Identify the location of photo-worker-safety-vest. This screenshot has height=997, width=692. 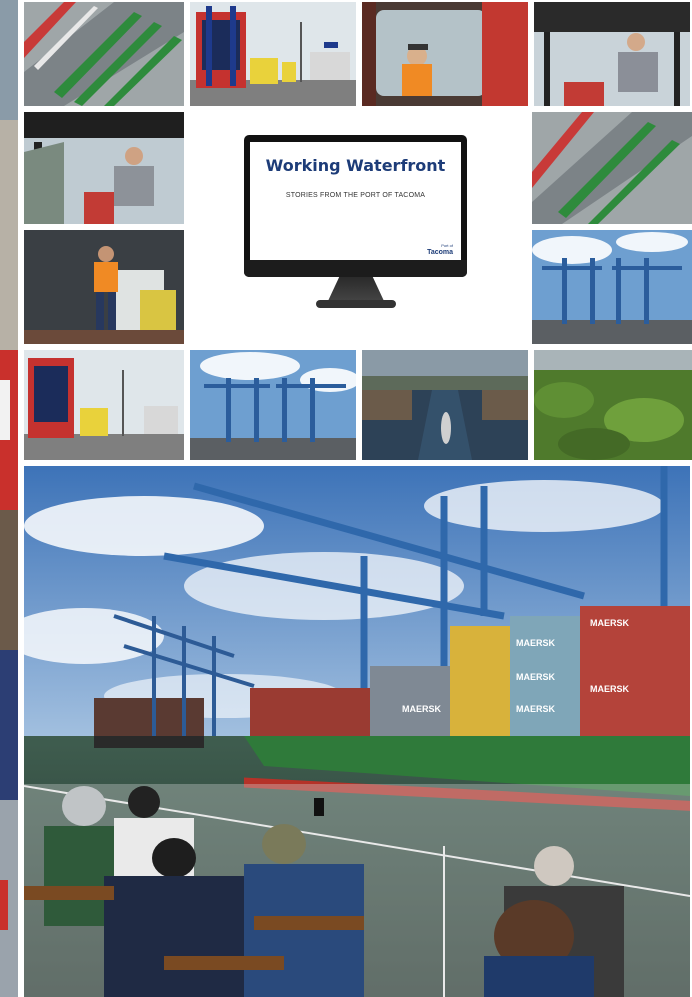
(104, 287).